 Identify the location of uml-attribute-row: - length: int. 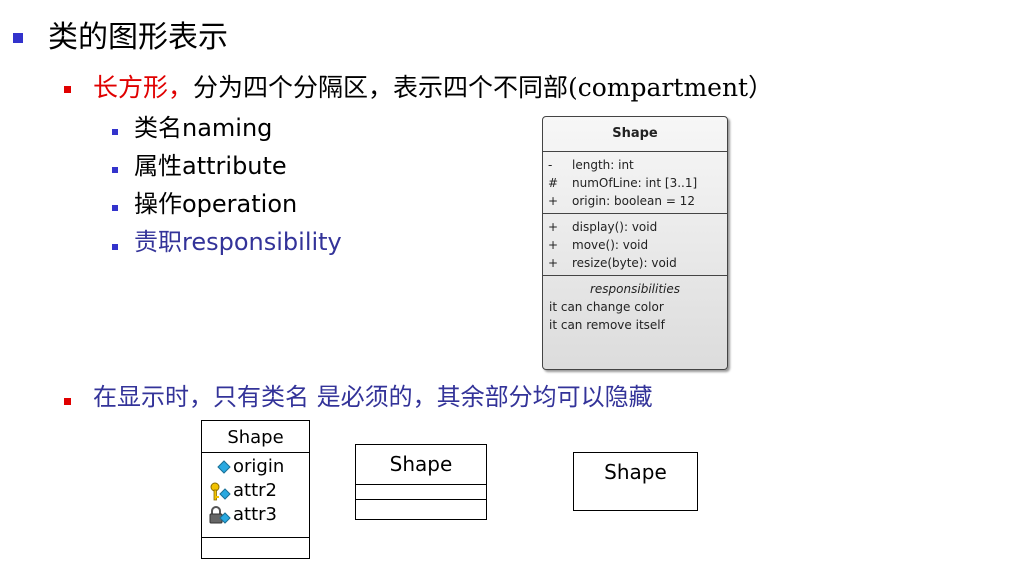
(635, 165).